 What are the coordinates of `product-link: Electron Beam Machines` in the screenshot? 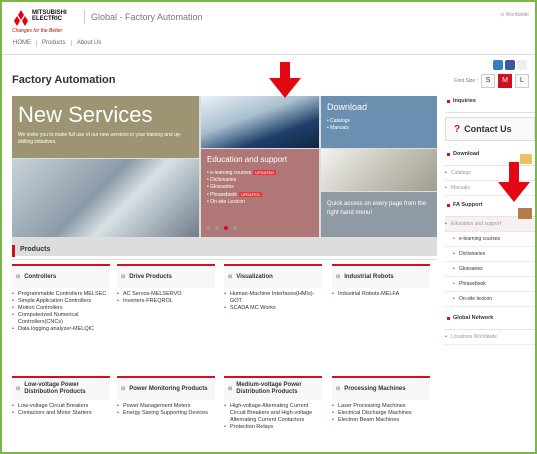 It's located at (381, 420).